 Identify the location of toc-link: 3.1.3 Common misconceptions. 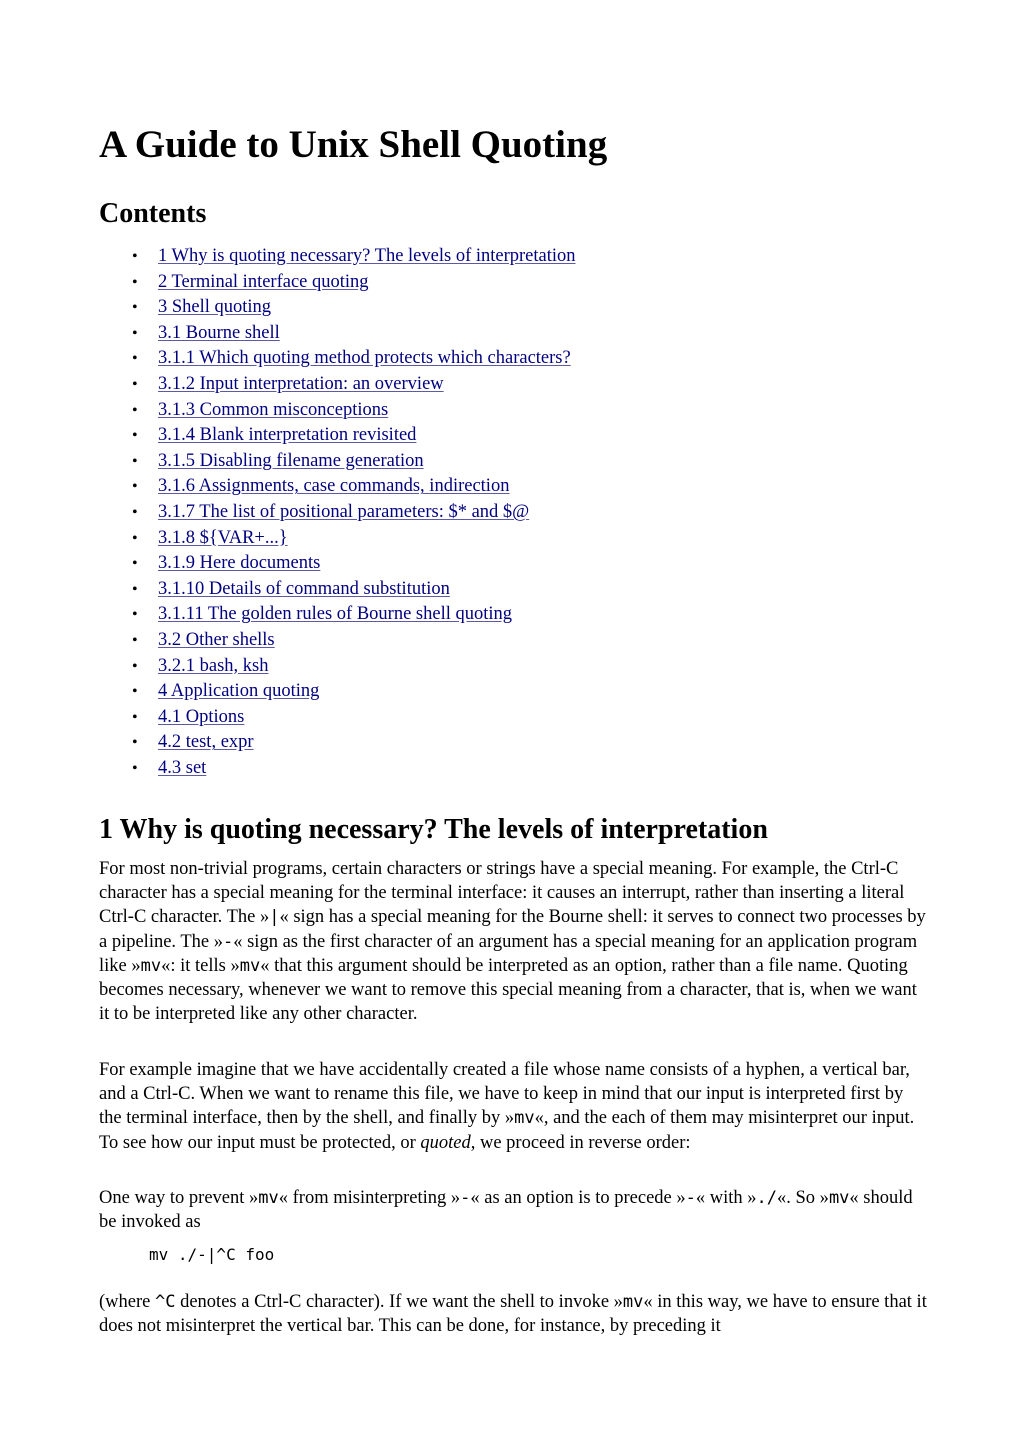
(273, 410).